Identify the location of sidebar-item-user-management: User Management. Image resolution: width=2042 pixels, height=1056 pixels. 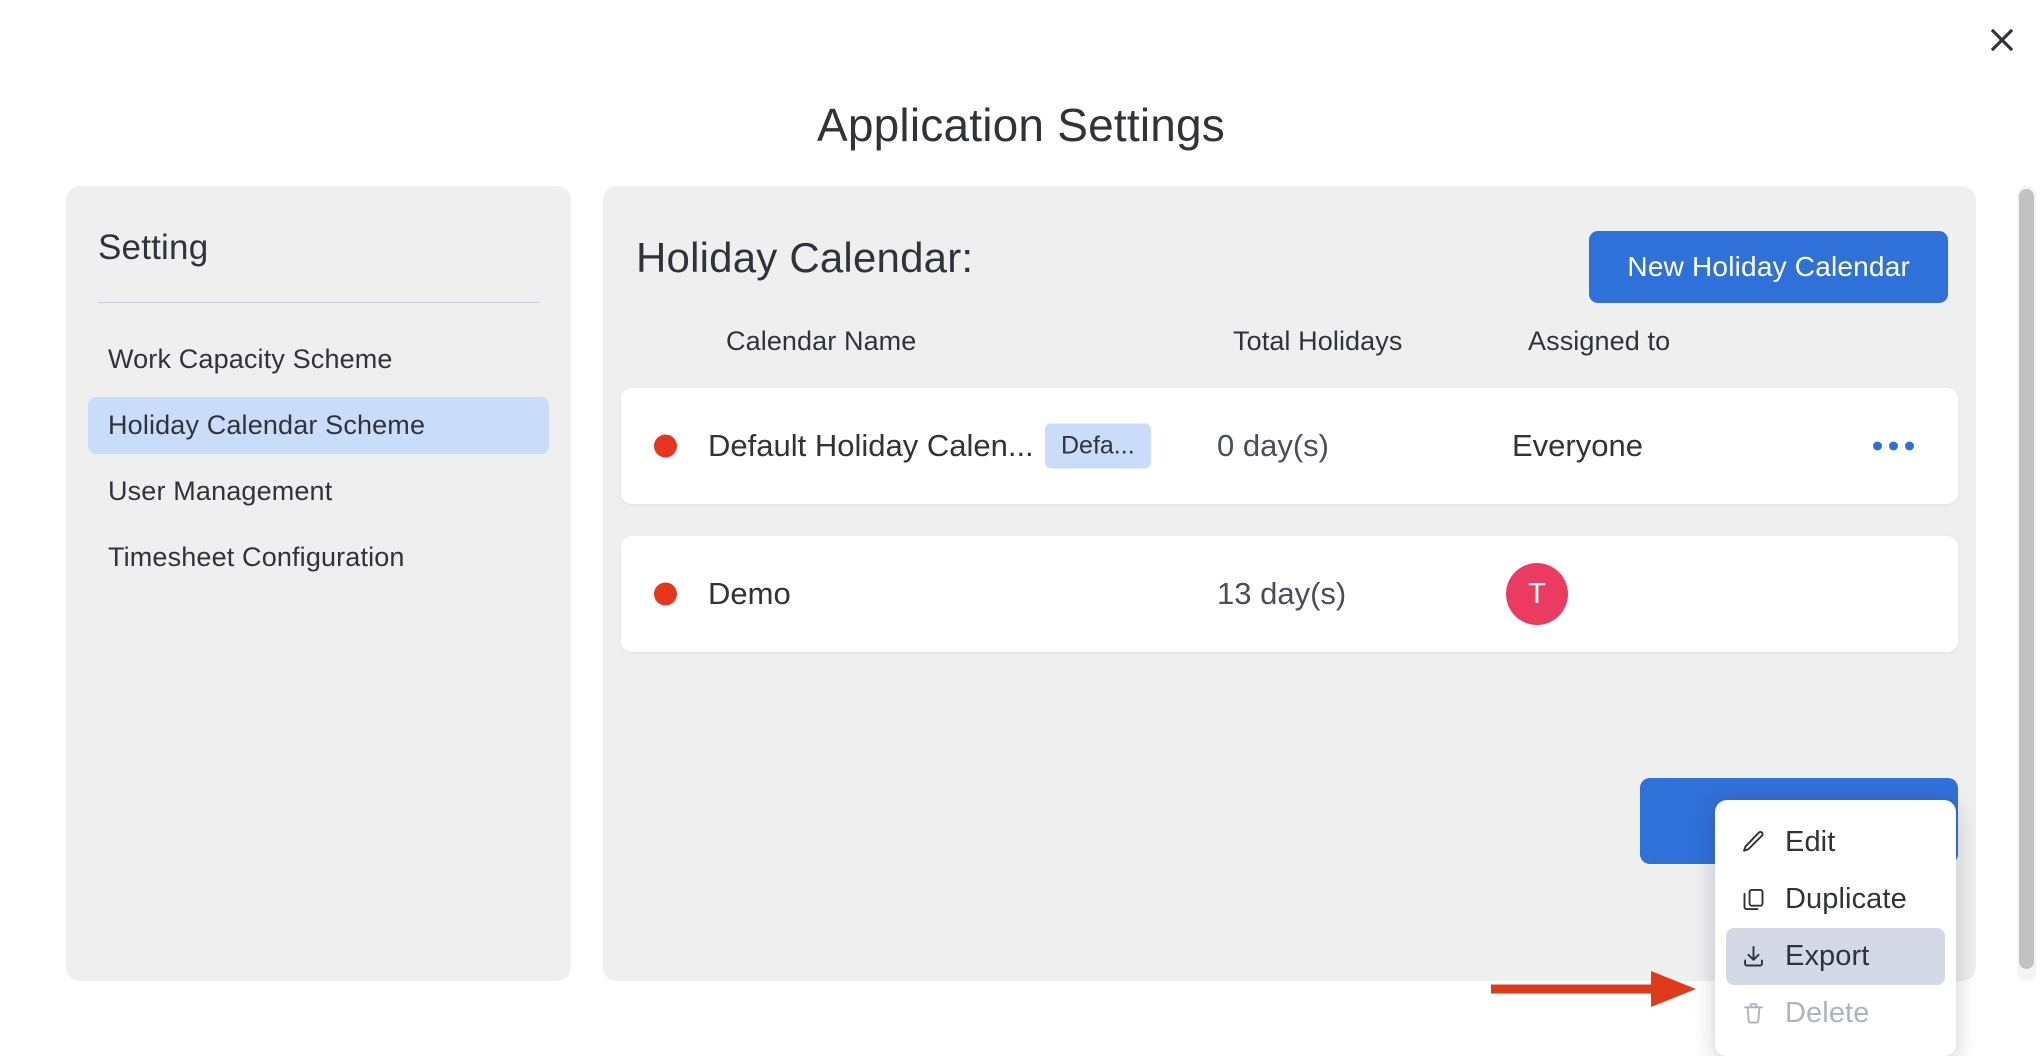
(318, 491).